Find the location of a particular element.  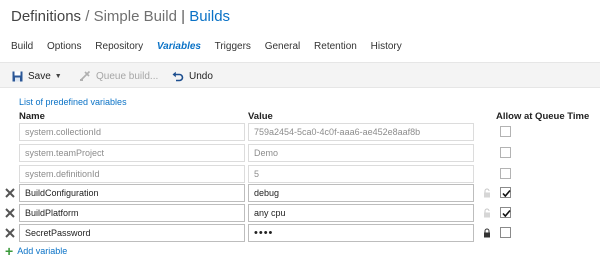

variable-row: BuildPlatform any cpu is located at coordinates (300, 213).